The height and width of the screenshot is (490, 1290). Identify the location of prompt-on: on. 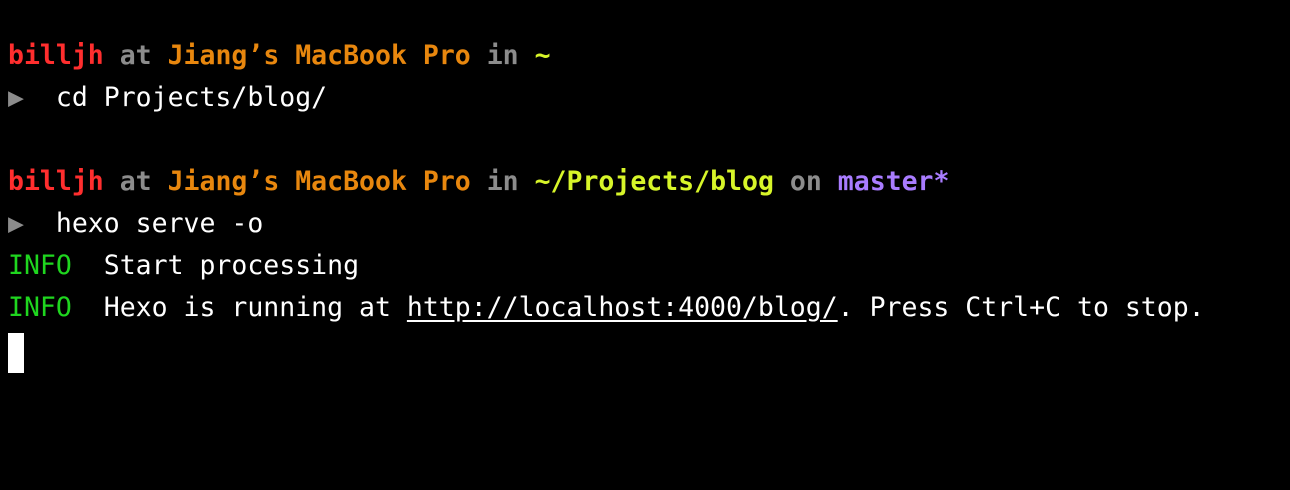
(805, 181).